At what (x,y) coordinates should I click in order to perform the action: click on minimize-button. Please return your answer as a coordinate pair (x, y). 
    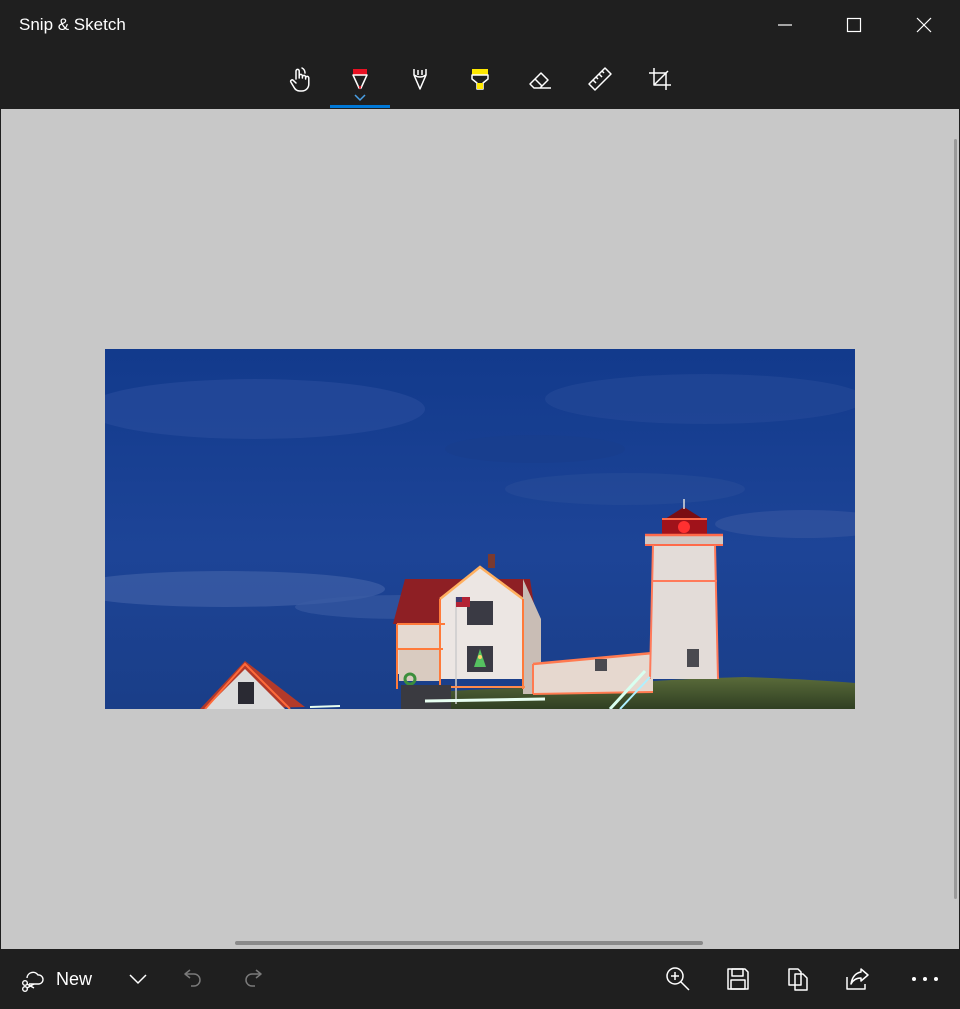
    Looking at the image, I should click on (785, 25).